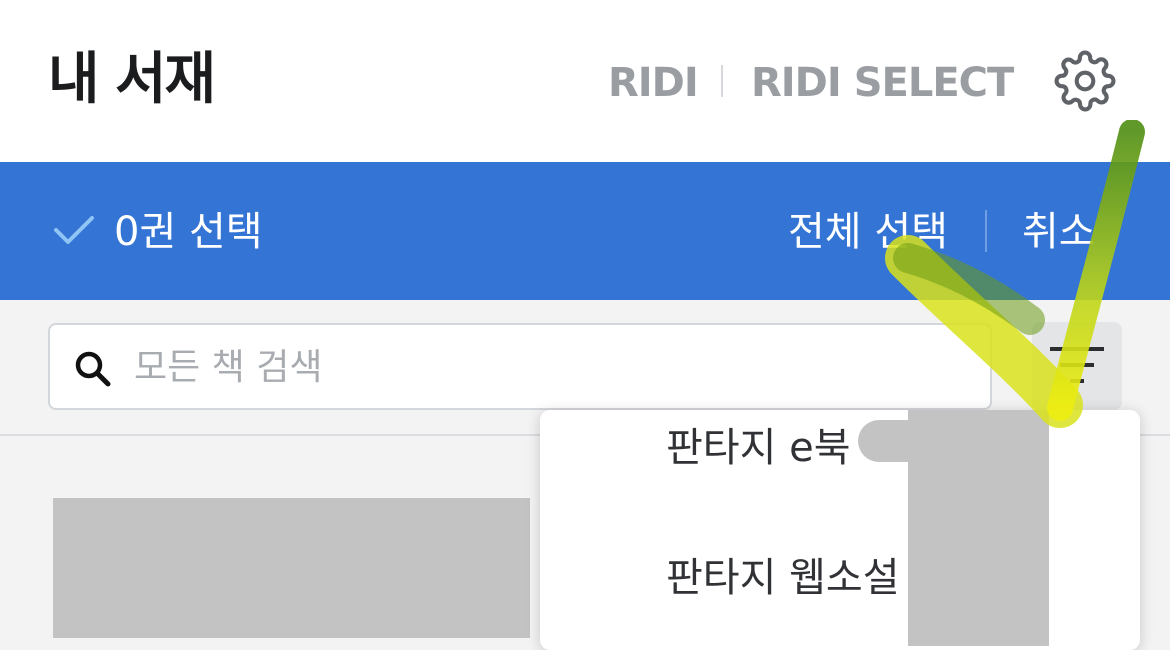 Image resolution: width=1170 pixels, height=650 pixels. Describe the element at coordinates (74, 230) in the screenshot. I see `check-icon` at that location.